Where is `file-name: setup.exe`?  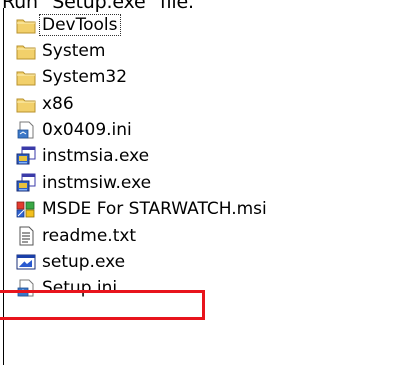
file-name: setup.exe is located at coordinates (84, 262).